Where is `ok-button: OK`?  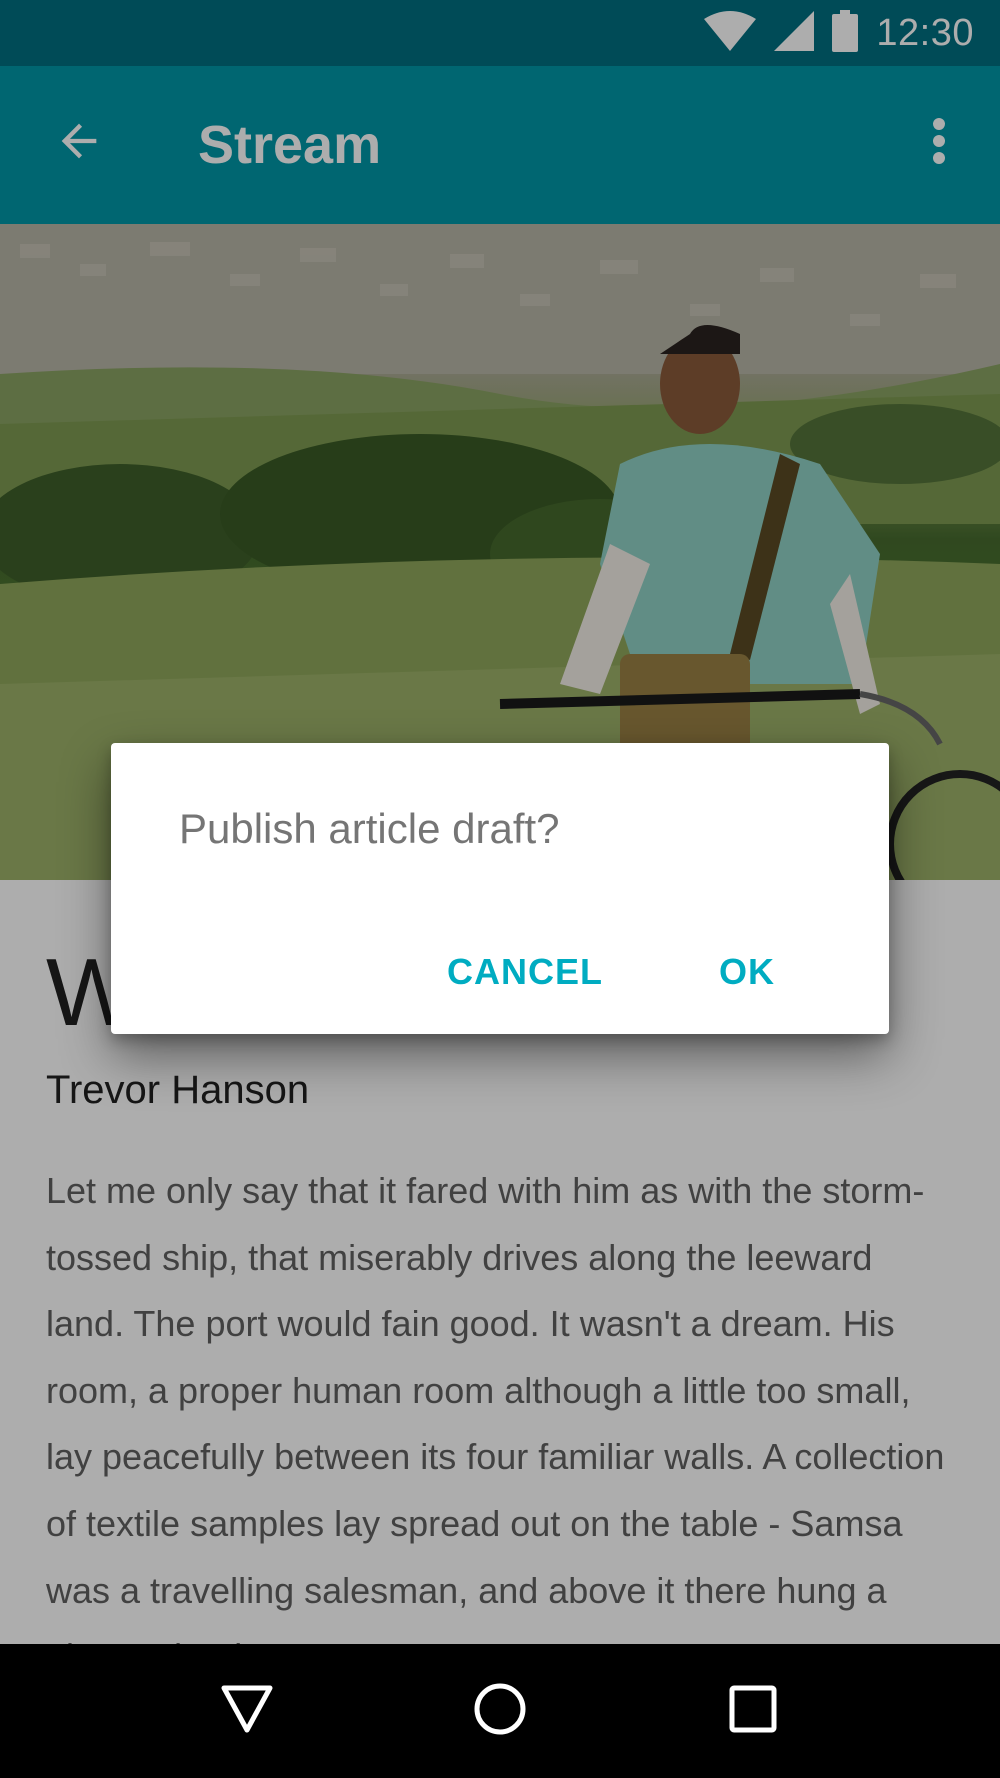 ok-button: OK is located at coordinates (747, 972).